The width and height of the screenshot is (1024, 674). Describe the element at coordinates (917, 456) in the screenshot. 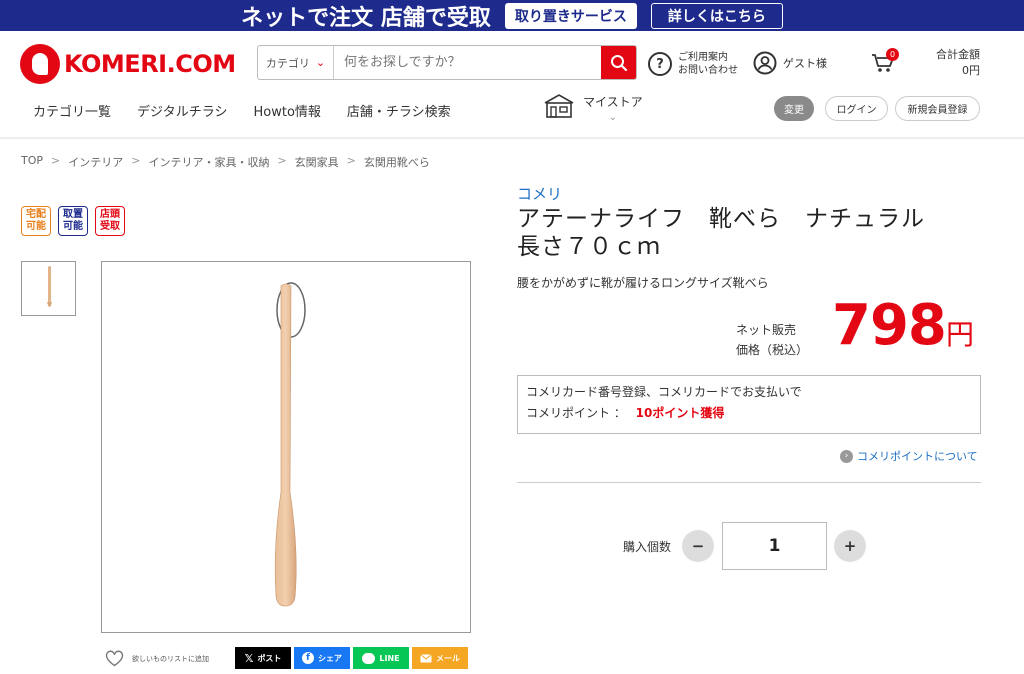

I see `points-info-label: コメリポイントについて` at that location.